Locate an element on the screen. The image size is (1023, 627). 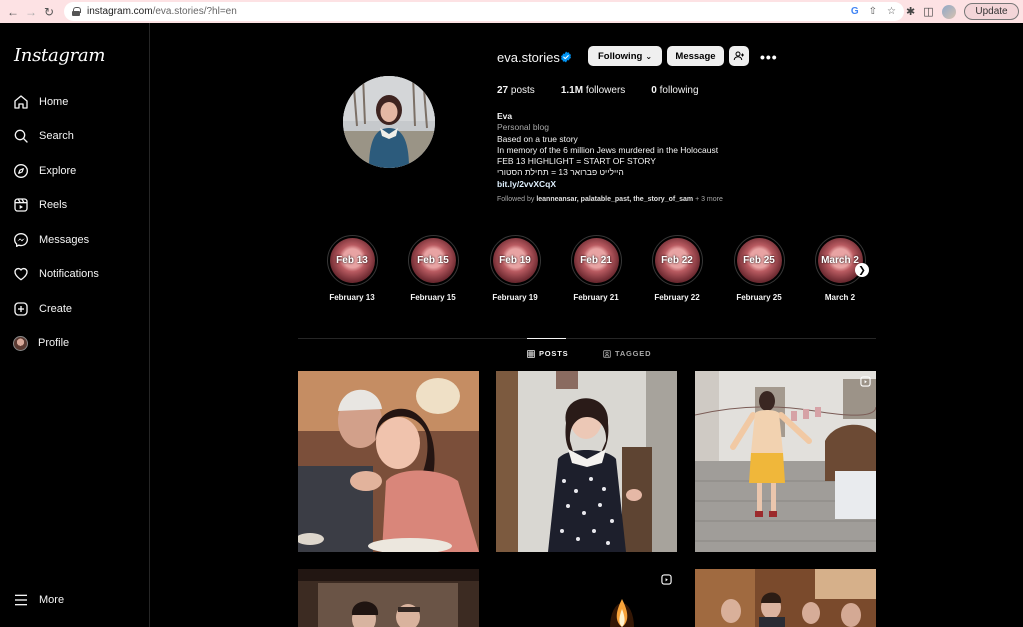
sidebar-item-notifications: Notifications is located at coordinates (56, 274).